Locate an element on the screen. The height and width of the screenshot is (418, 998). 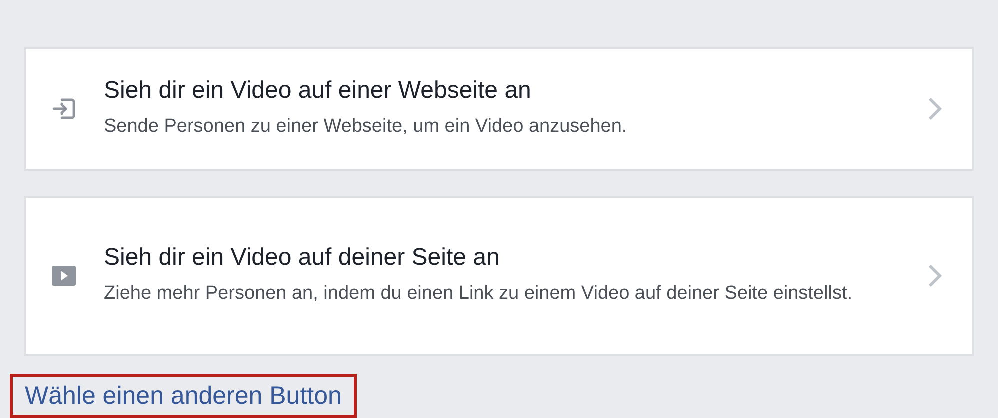
option-description: Sende Personen zu einer Webseite, um ein Video anzusehen. is located at coordinates (366, 126).